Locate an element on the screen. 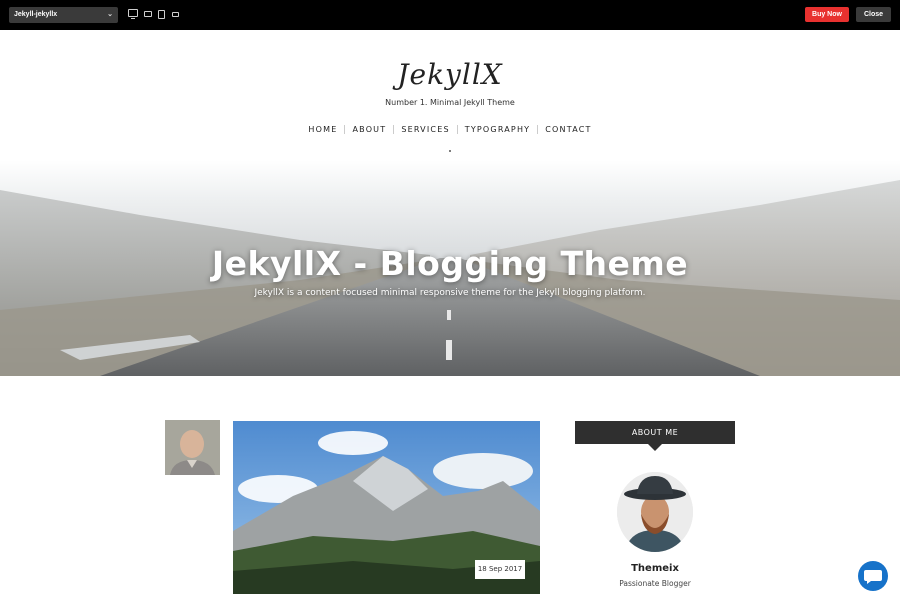 The image size is (900, 600). site-tagline: Number 1. Minimal Jekyll Theme is located at coordinates (450, 102).